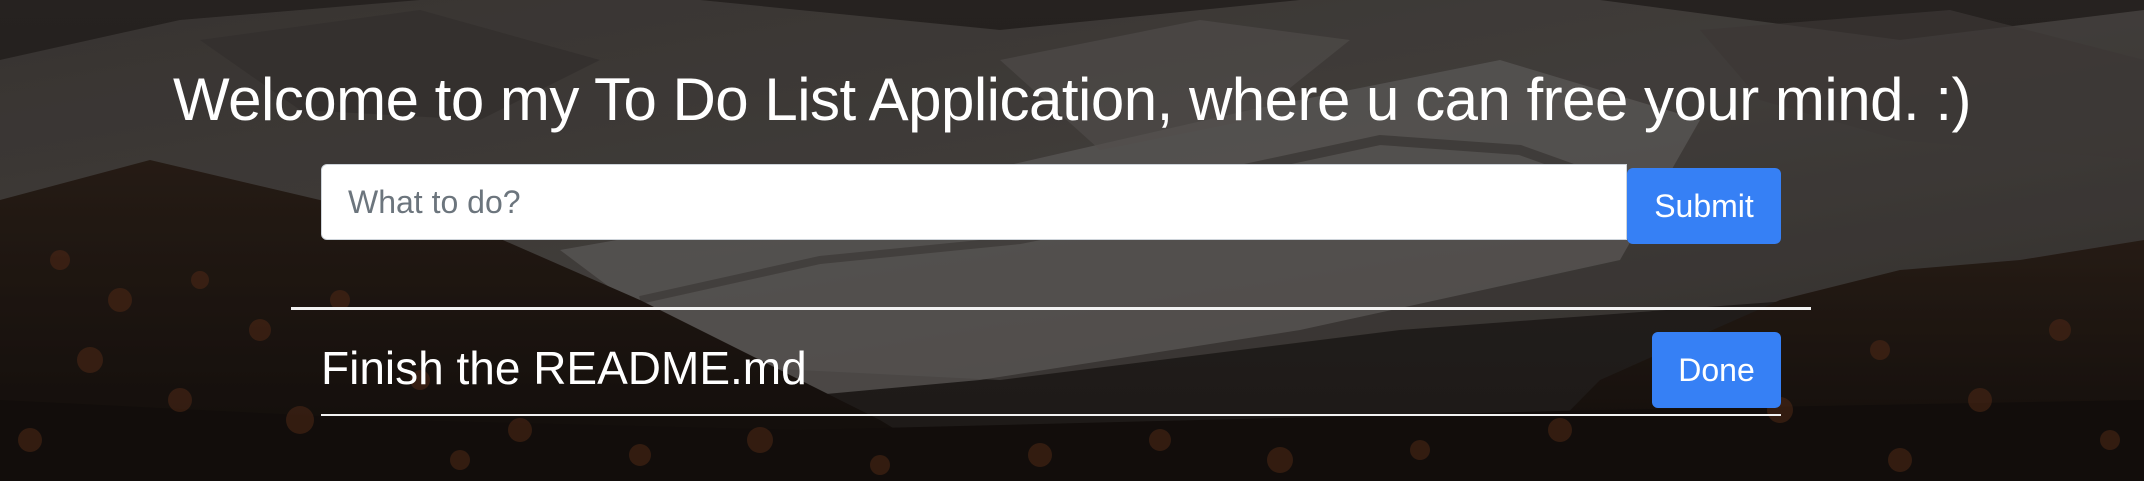  Describe the element at coordinates (1051, 368) in the screenshot. I see `todo-list-item: Finish the README.md Done` at that location.